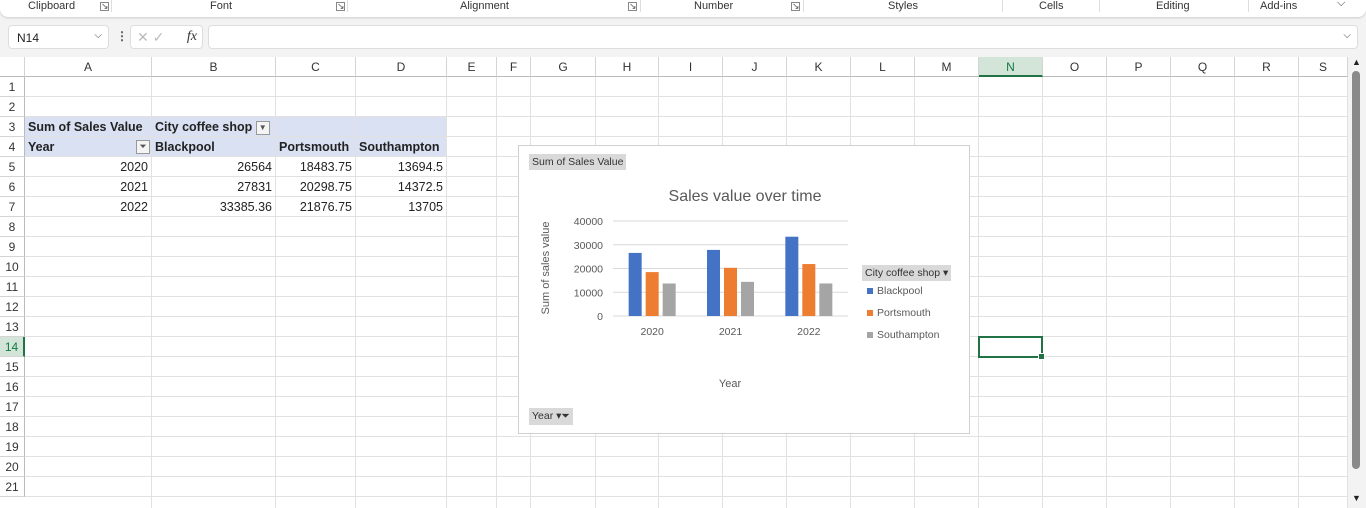  What do you see at coordinates (52, 6) in the screenshot?
I see `ribbon-group-clipboard: Clipboard` at bounding box center [52, 6].